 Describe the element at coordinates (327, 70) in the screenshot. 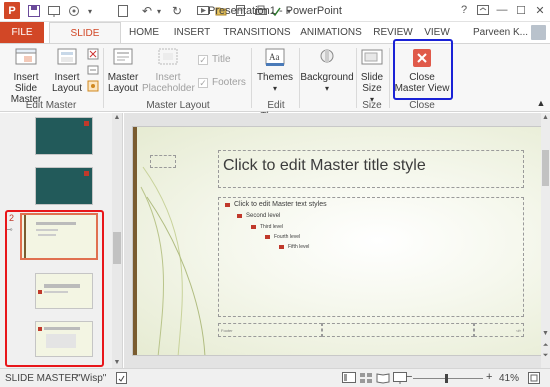

I see `background-button: Background ▾` at that location.